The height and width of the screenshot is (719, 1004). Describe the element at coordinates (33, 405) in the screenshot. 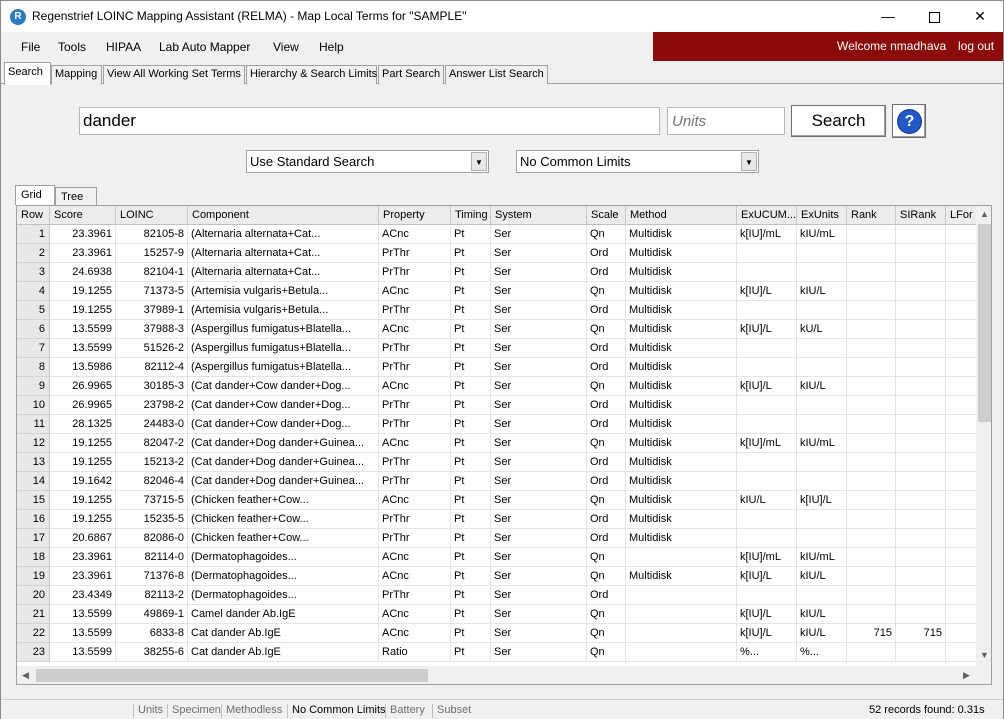

I see `cell-row: 10` at that location.